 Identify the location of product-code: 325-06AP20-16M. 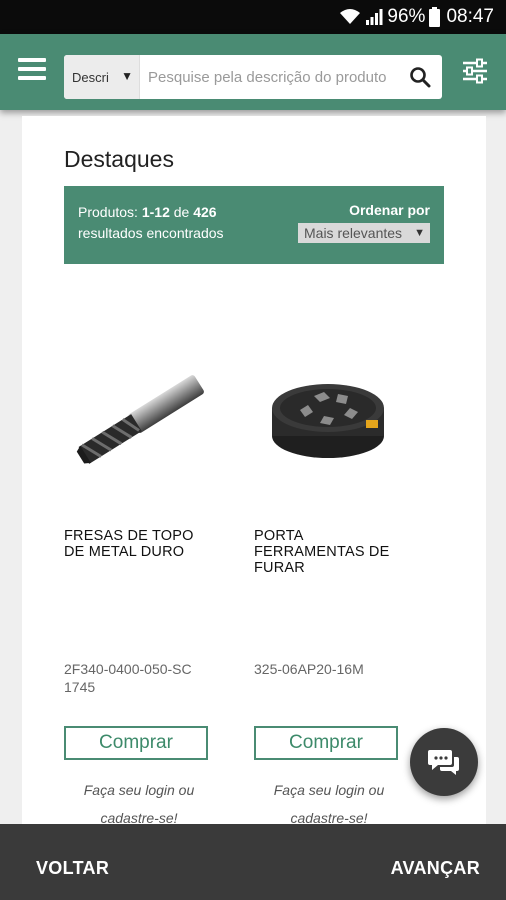
(309, 669).